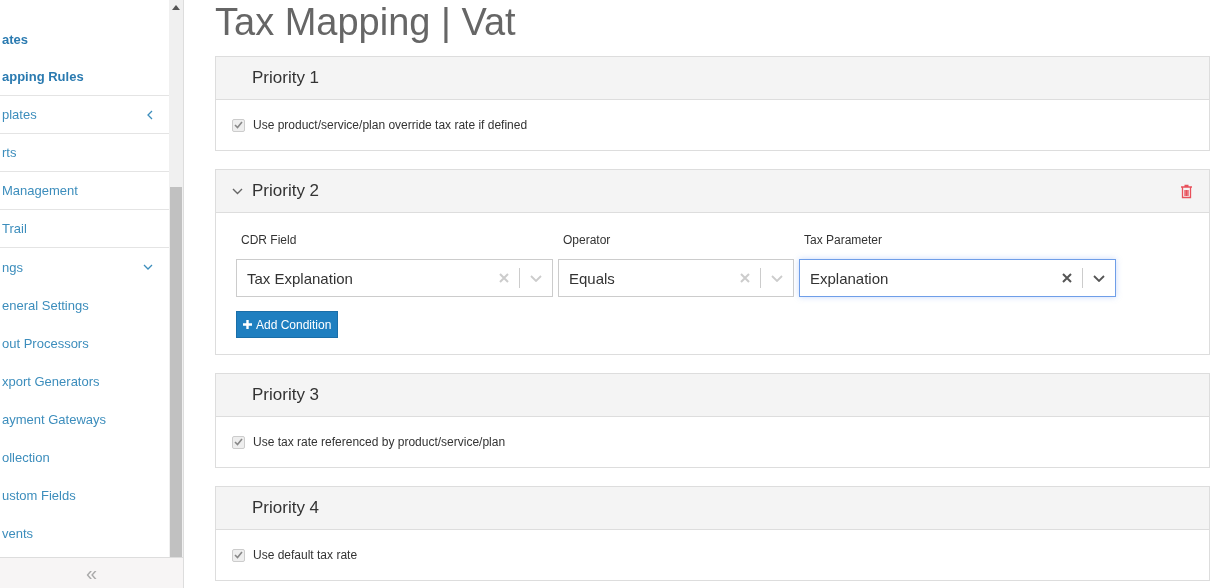  What do you see at coordinates (176, 7) in the screenshot?
I see `scroll-up-arrow-icon` at bounding box center [176, 7].